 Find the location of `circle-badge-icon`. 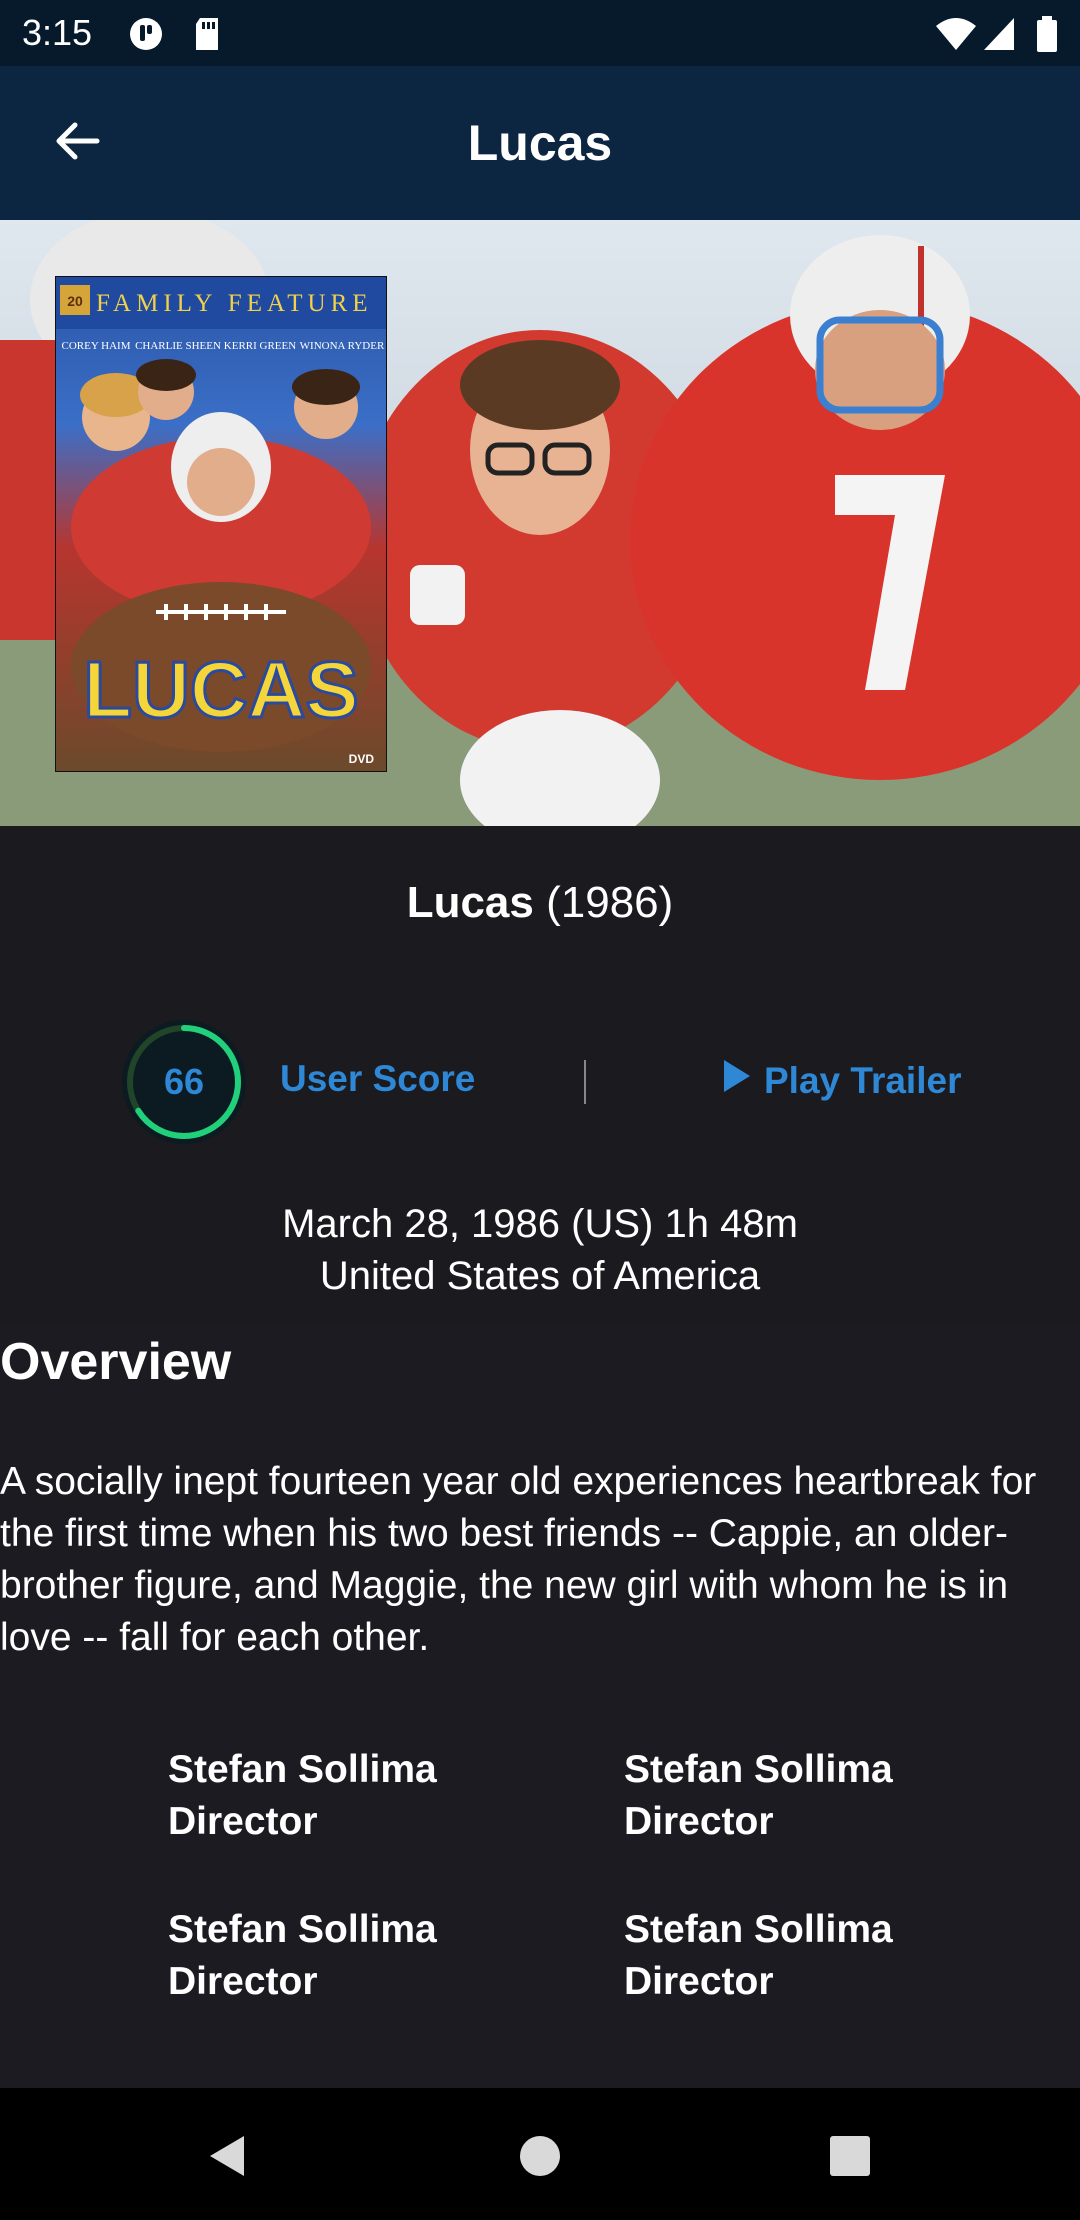

circle-badge-icon is located at coordinates (146, 36).